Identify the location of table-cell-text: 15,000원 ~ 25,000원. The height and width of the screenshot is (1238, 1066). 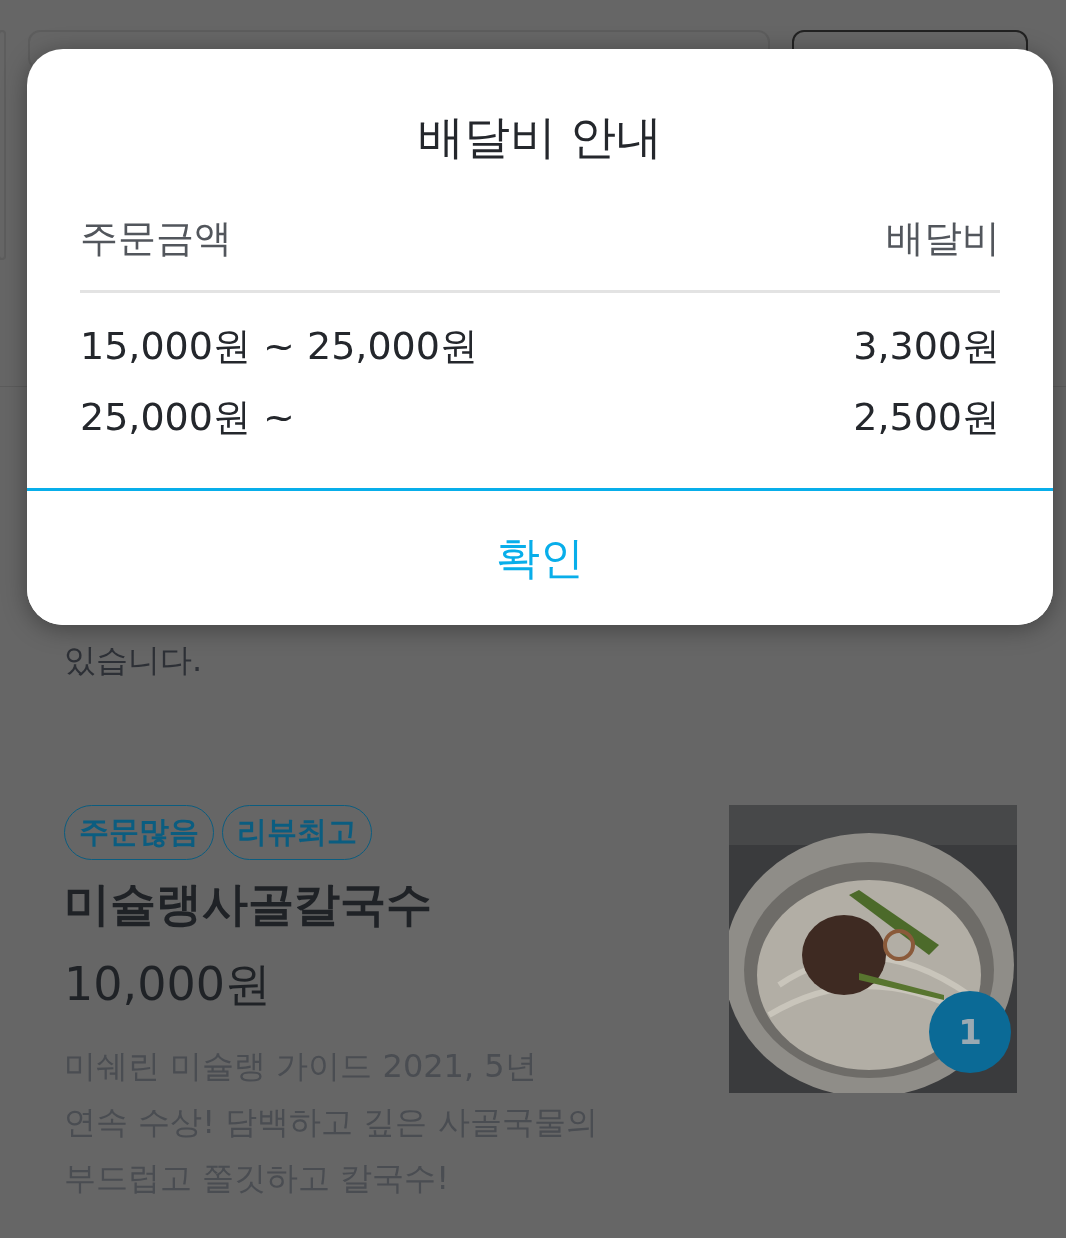
(279, 346).